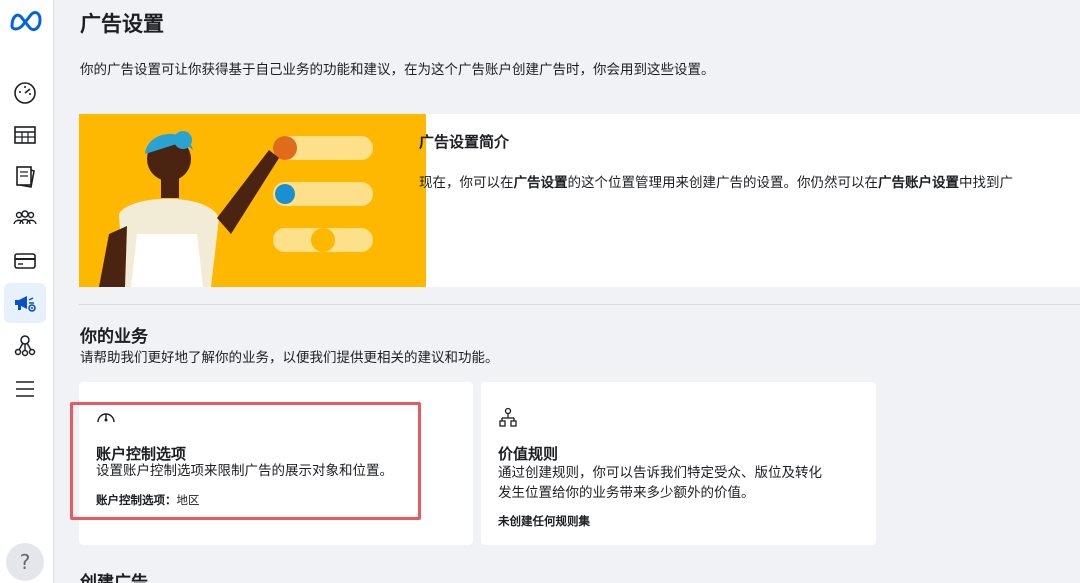 The image size is (1080, 583). I want to click on sidebar: ?, so click(27, 291).